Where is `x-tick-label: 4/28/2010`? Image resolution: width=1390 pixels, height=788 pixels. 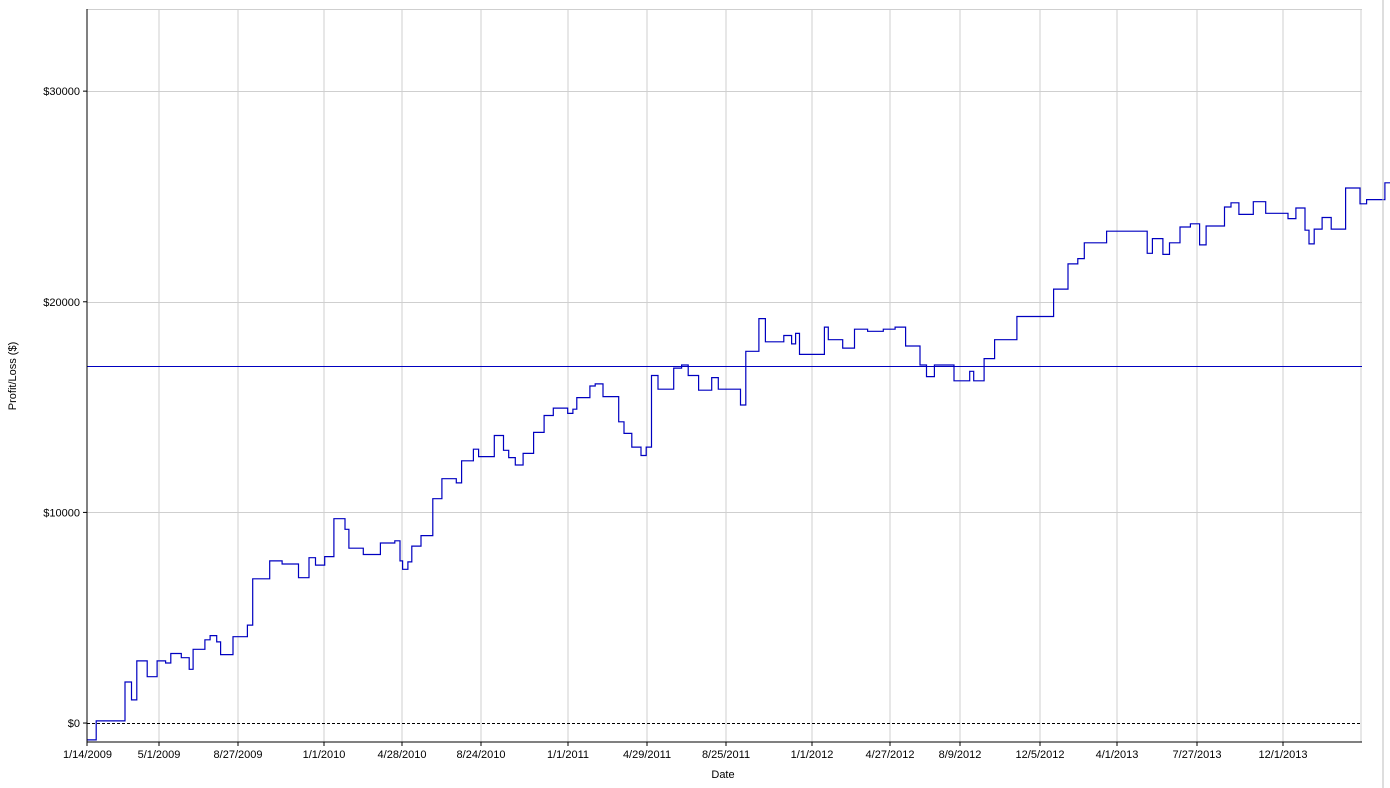
x-tick-label: 4/28/2010 is located at coordinates (402, 755).